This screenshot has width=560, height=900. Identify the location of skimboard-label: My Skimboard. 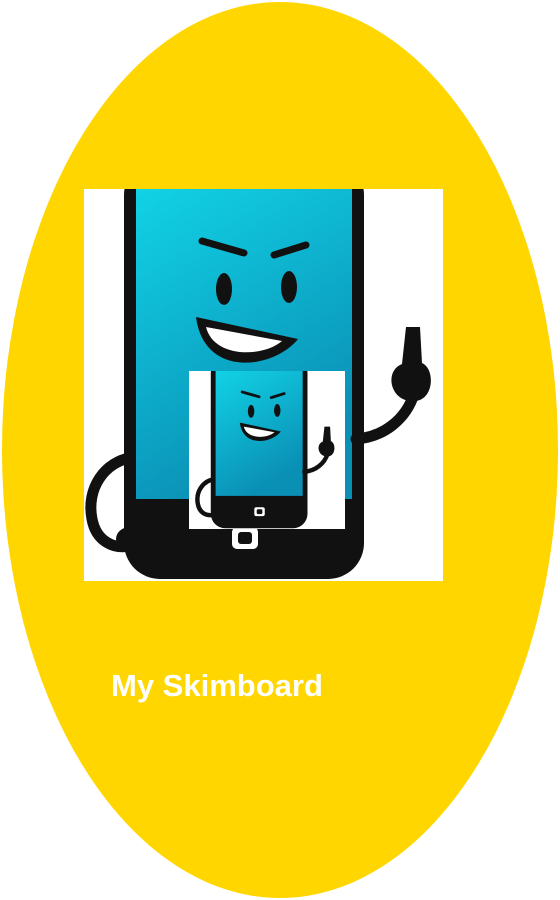
(217, 686).